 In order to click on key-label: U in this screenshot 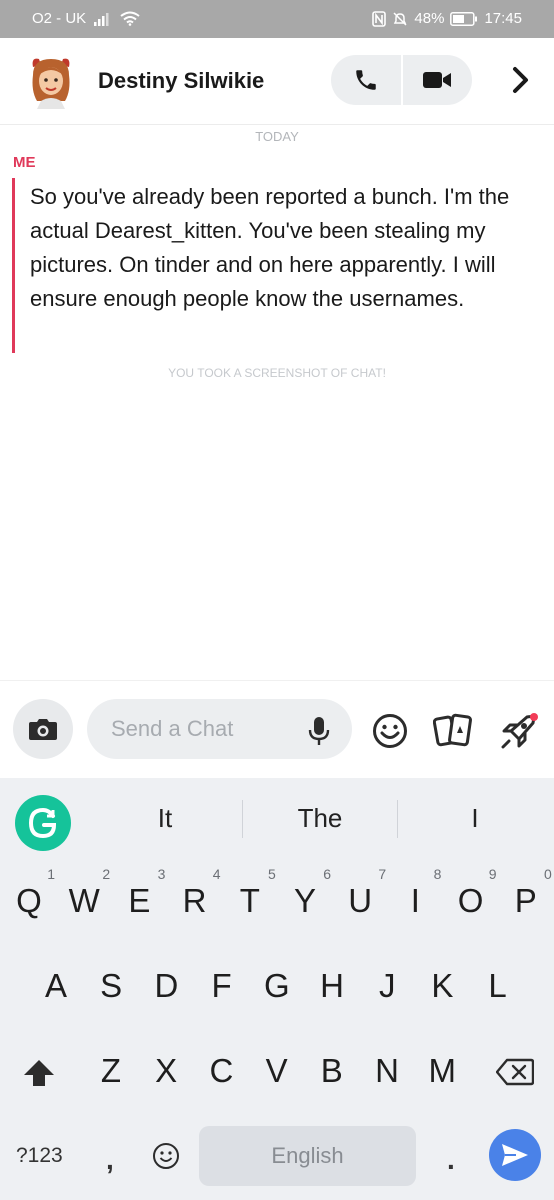, I will do `click(360, 900)`.